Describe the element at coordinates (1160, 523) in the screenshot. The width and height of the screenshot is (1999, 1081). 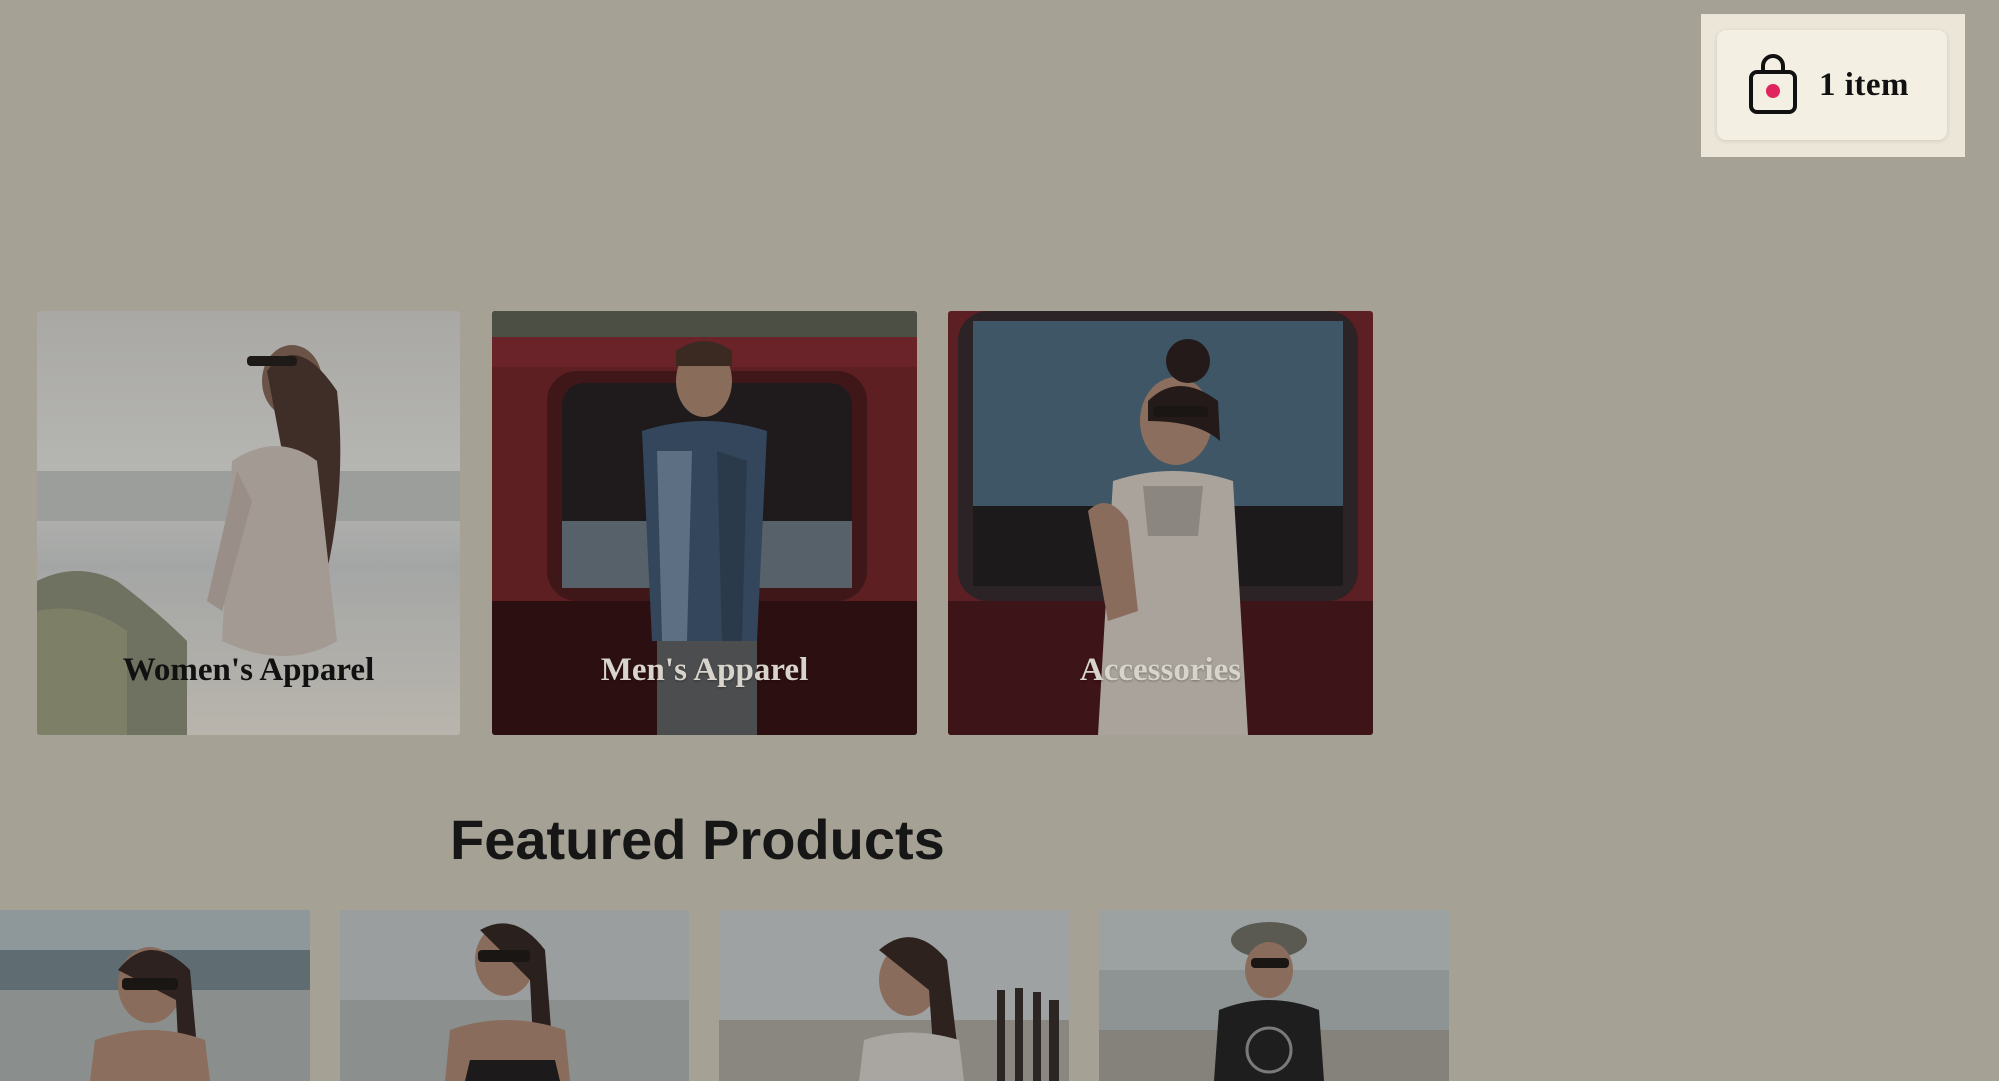
I see `category-tile-accessories: Accessories` at that location.